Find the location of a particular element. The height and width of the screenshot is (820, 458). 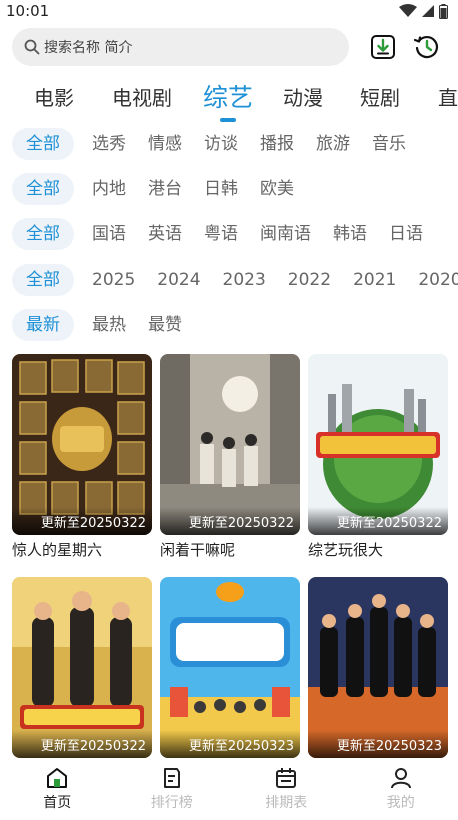

search-placeholder: 搜索名称 简介 is located at coordinates (88, 48).